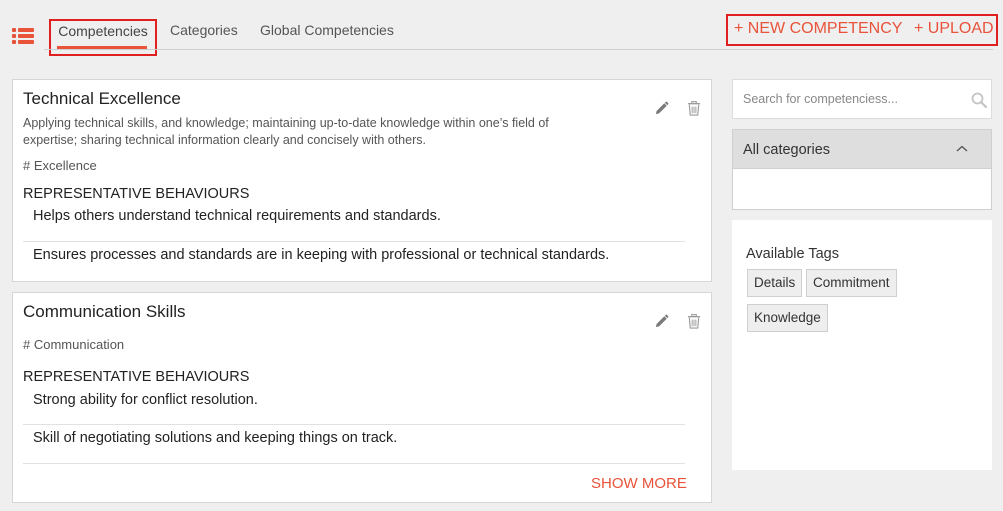  I want to click on search-icon, so click(979, 100).